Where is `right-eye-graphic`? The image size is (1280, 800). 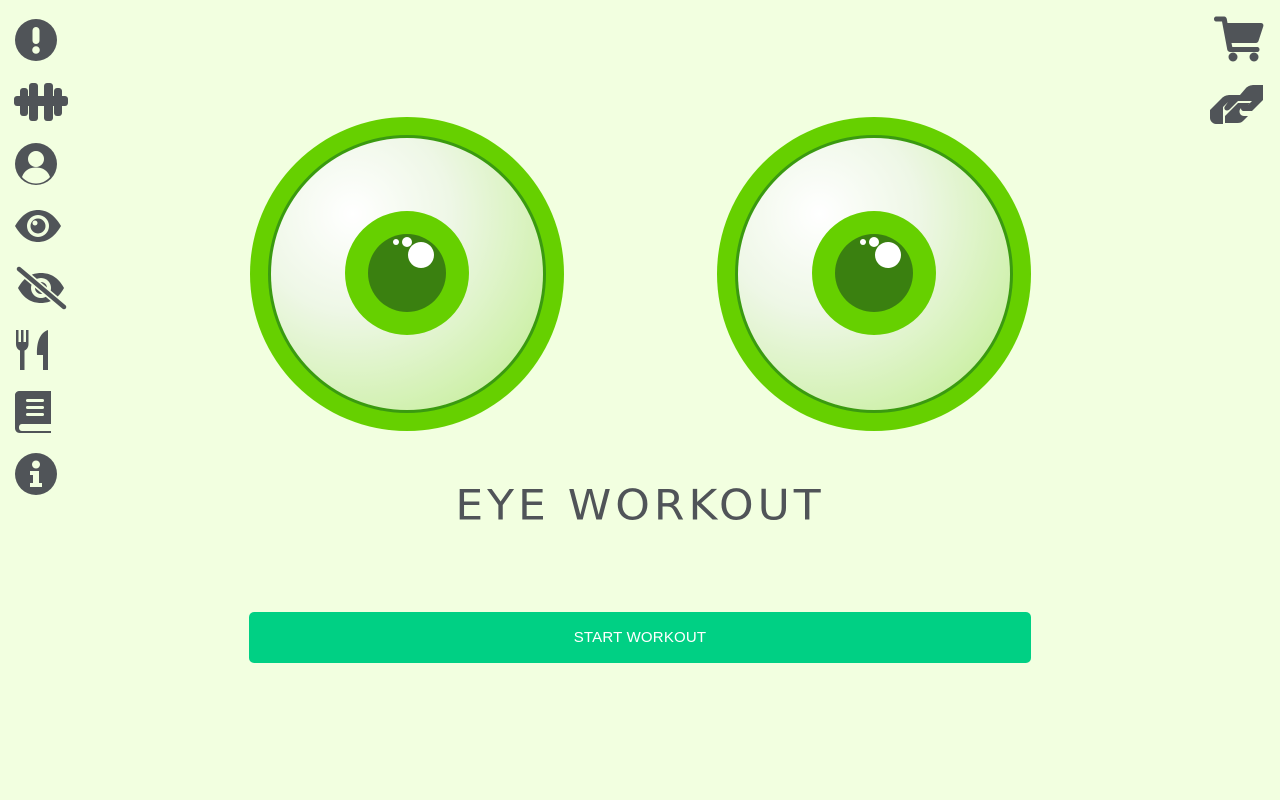
right-eye-graphic is located at coordinates (874, 274).